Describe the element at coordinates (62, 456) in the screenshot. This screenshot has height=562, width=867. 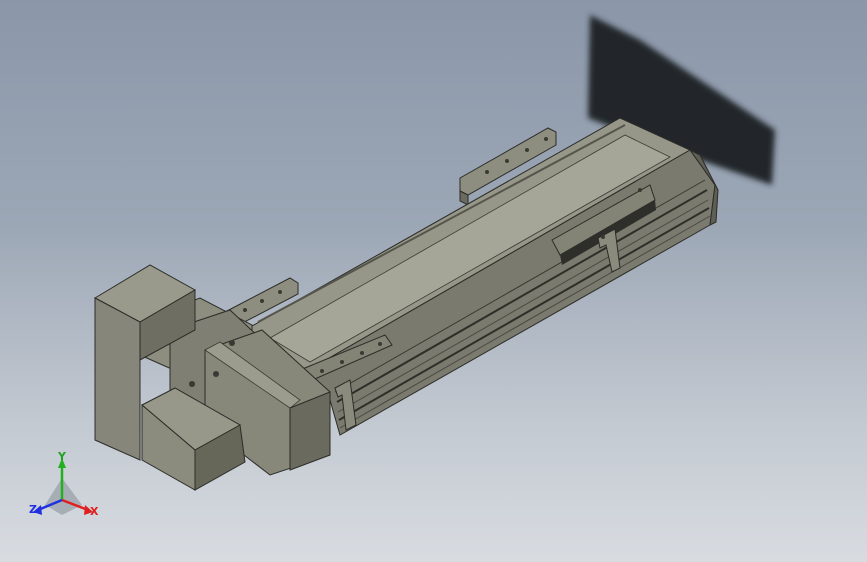
I see `y-axis-label: Y` at that location.